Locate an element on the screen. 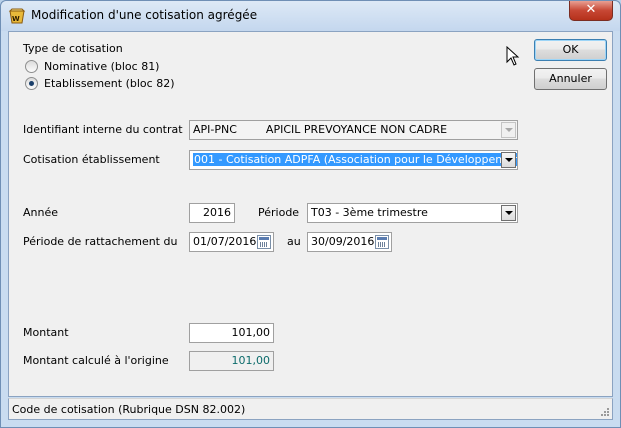 This screenshot has height=428, width=621. cancel-button: Annuler is located at coordinates (570, 79).